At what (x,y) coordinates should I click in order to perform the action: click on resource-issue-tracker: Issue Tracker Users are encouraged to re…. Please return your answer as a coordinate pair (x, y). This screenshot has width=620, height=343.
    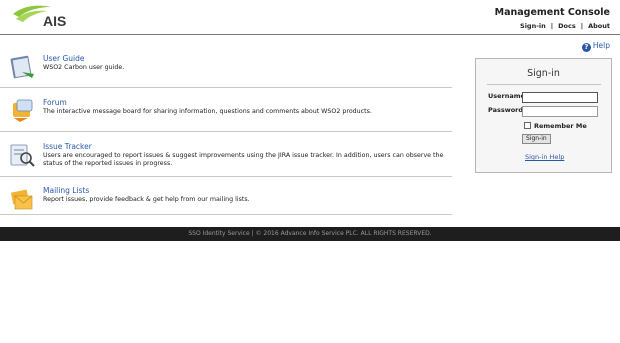
    Looking at the image, I should click on (234, 158).